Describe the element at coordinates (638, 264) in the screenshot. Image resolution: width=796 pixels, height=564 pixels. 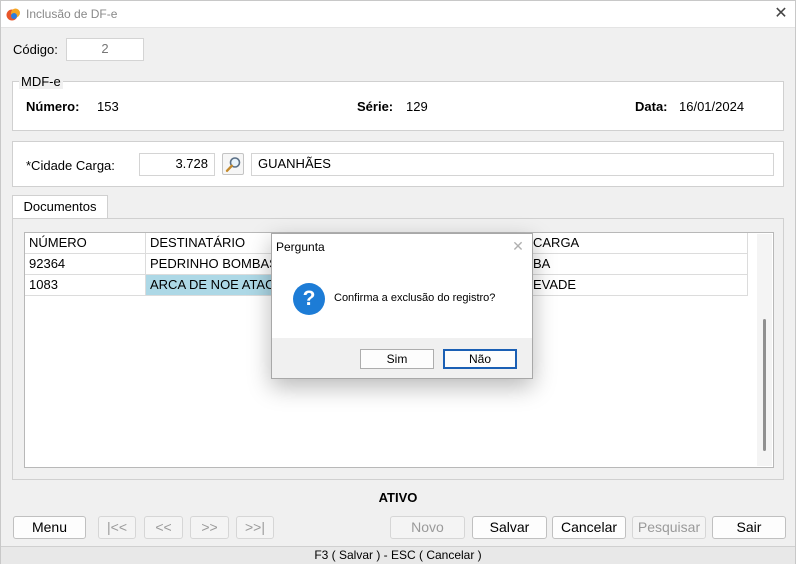
I see `table-cell-carga: BA` at that location.